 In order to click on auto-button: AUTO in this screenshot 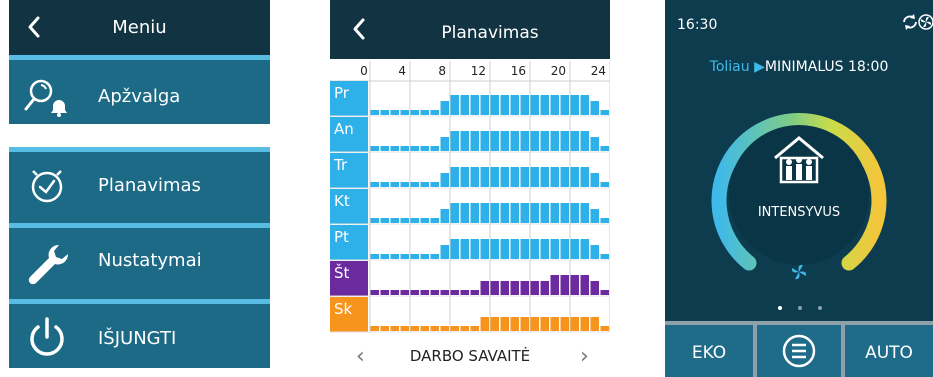, I will do `click(889, 351)`.